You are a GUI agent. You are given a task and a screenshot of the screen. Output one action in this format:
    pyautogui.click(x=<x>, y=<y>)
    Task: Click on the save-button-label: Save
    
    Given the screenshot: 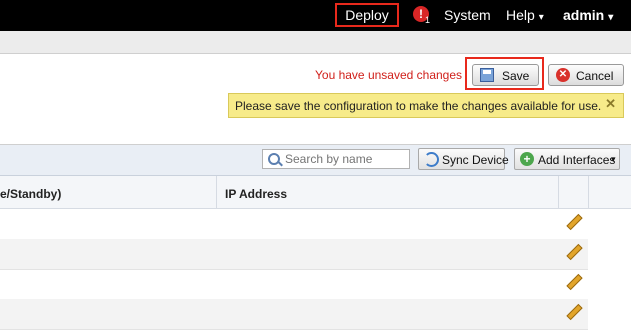 What is the action you would take?
    pyautogui.click(x=516, y=76)
    